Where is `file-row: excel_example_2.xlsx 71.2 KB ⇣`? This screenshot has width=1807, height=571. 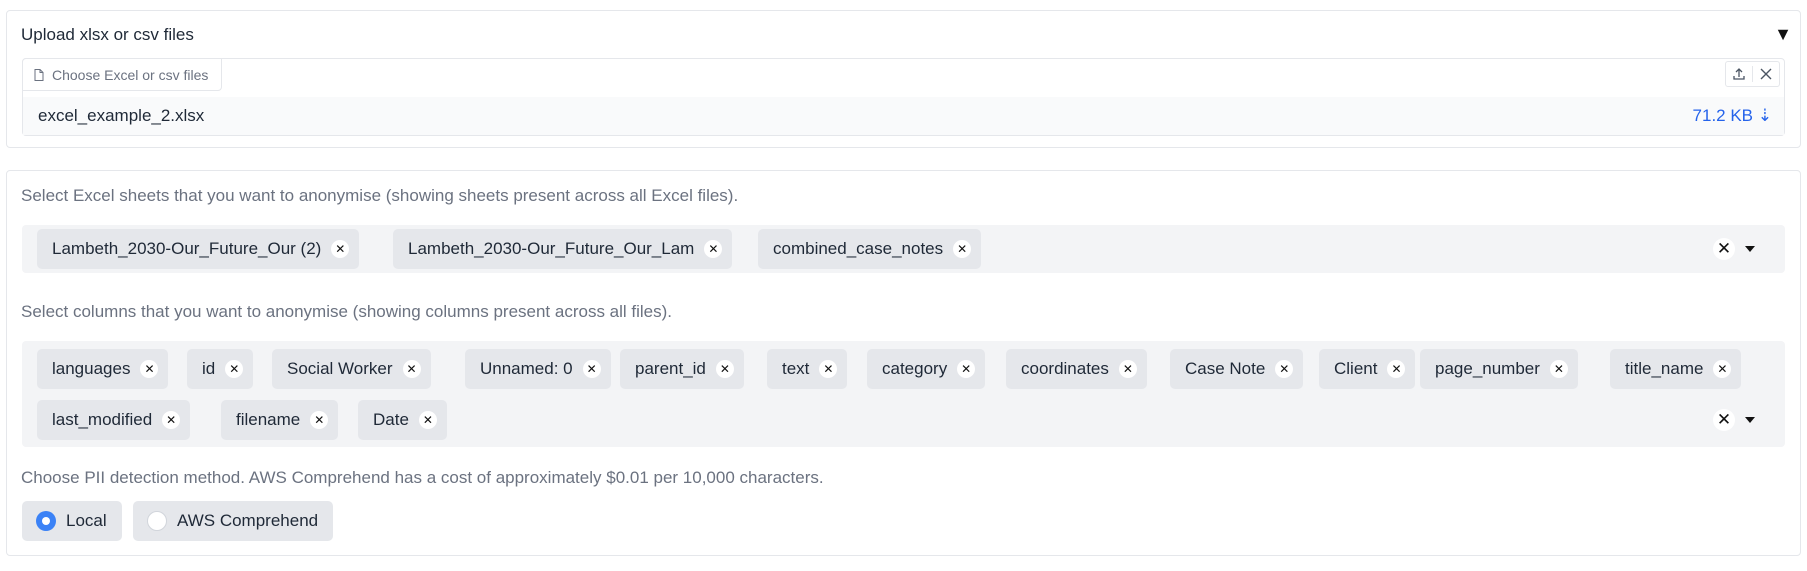 file-row: excel_example_2.xlsx 71.2 KB ⇣ is located at coordinates (903, 116).